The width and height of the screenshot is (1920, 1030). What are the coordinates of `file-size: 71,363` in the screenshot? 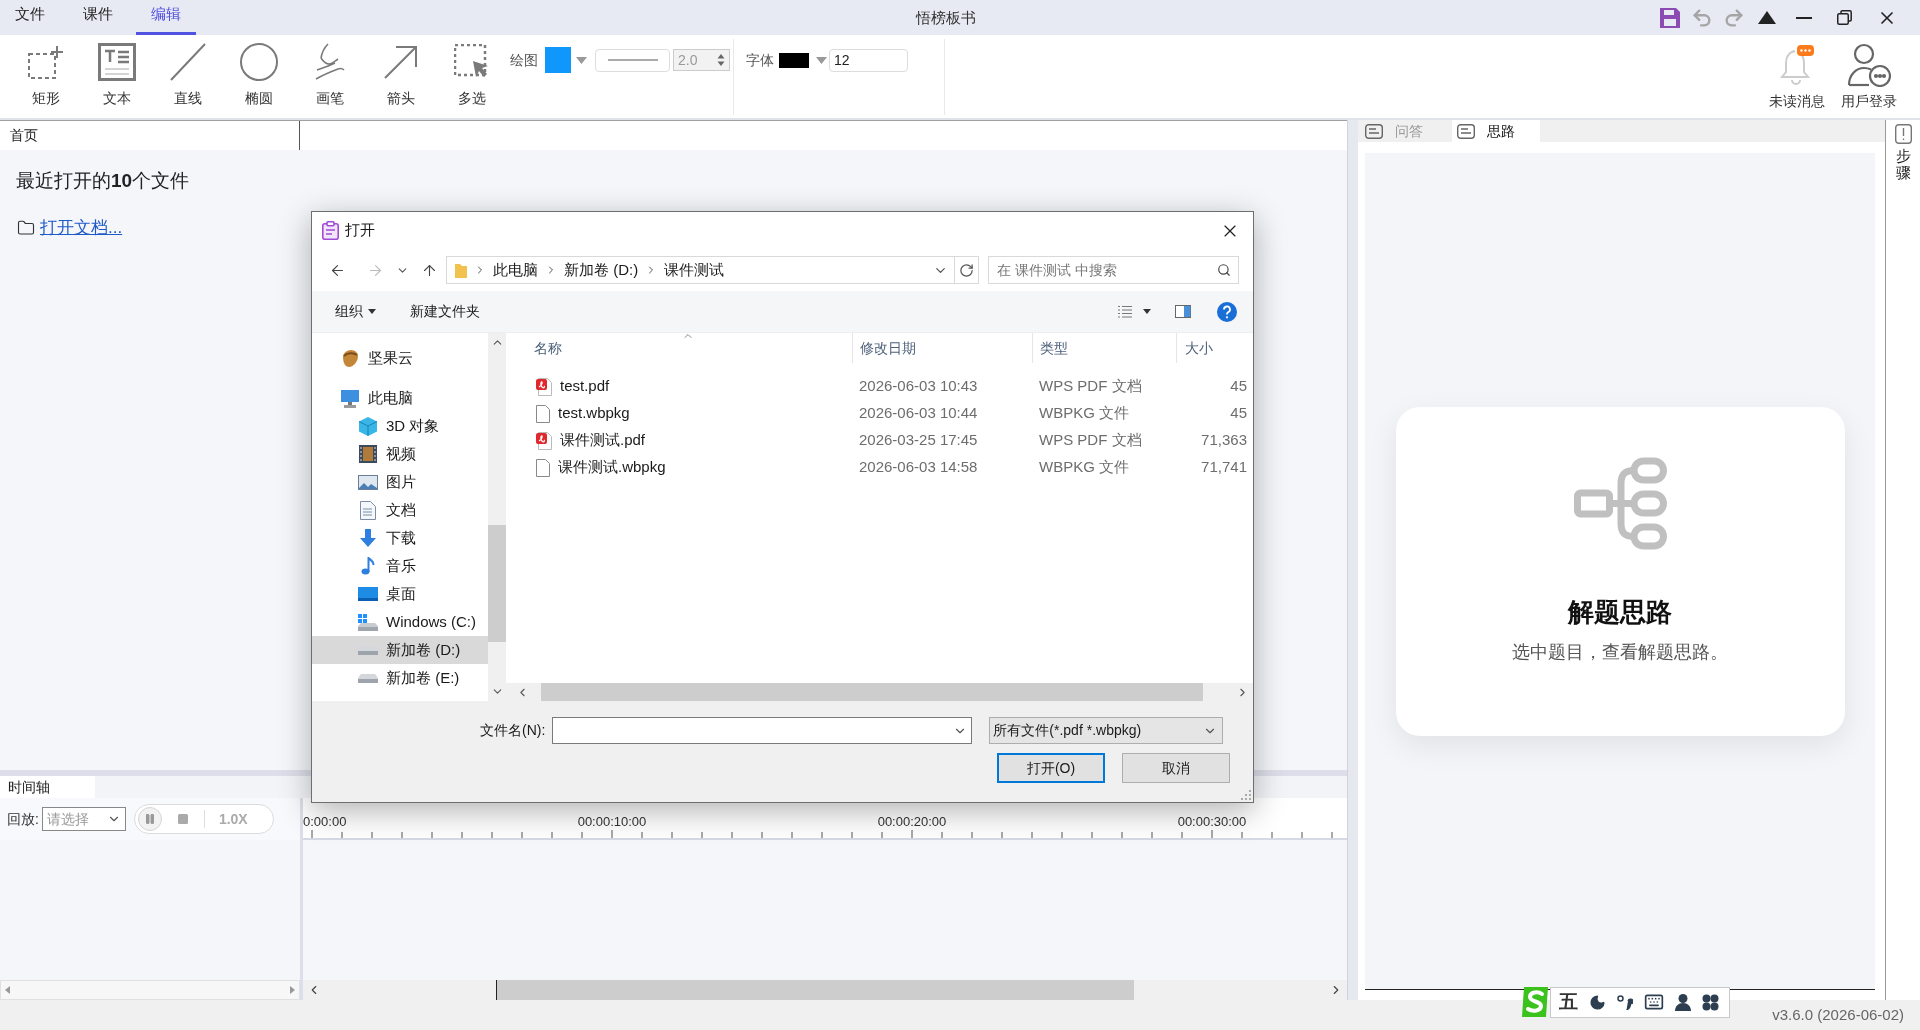 It's located at (1224, 440).